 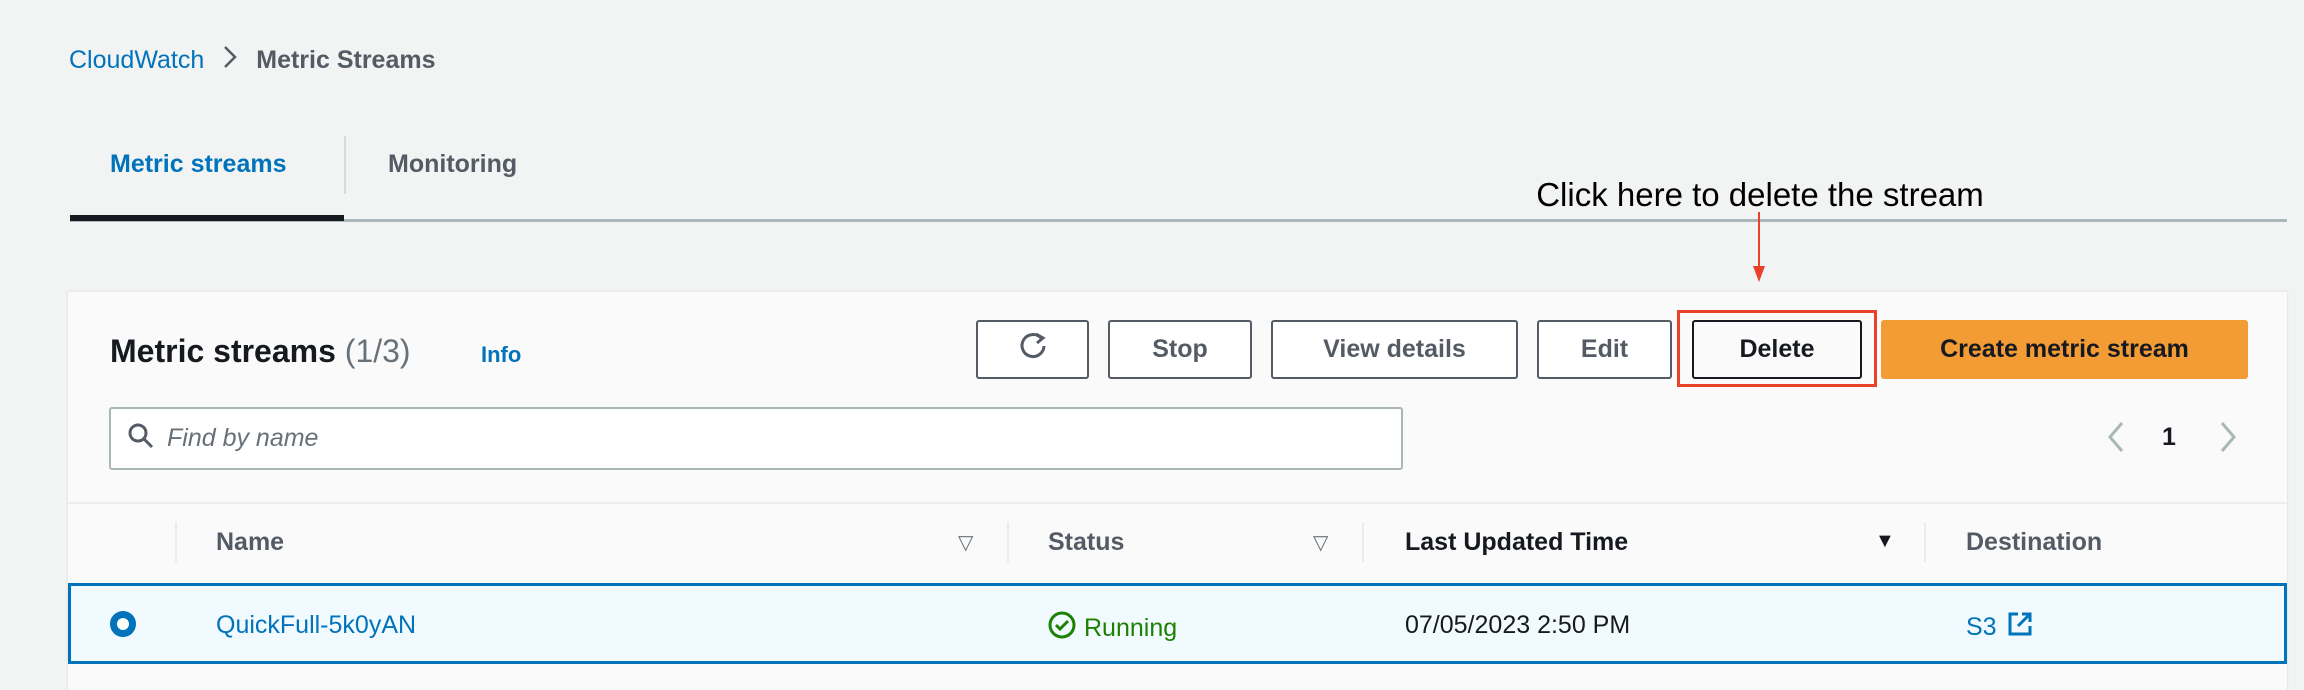 What do you see at coordinates (1759, 250) in the screenshot?
I see `annotation-arrow-icon` at bounding box center [1759, 250].